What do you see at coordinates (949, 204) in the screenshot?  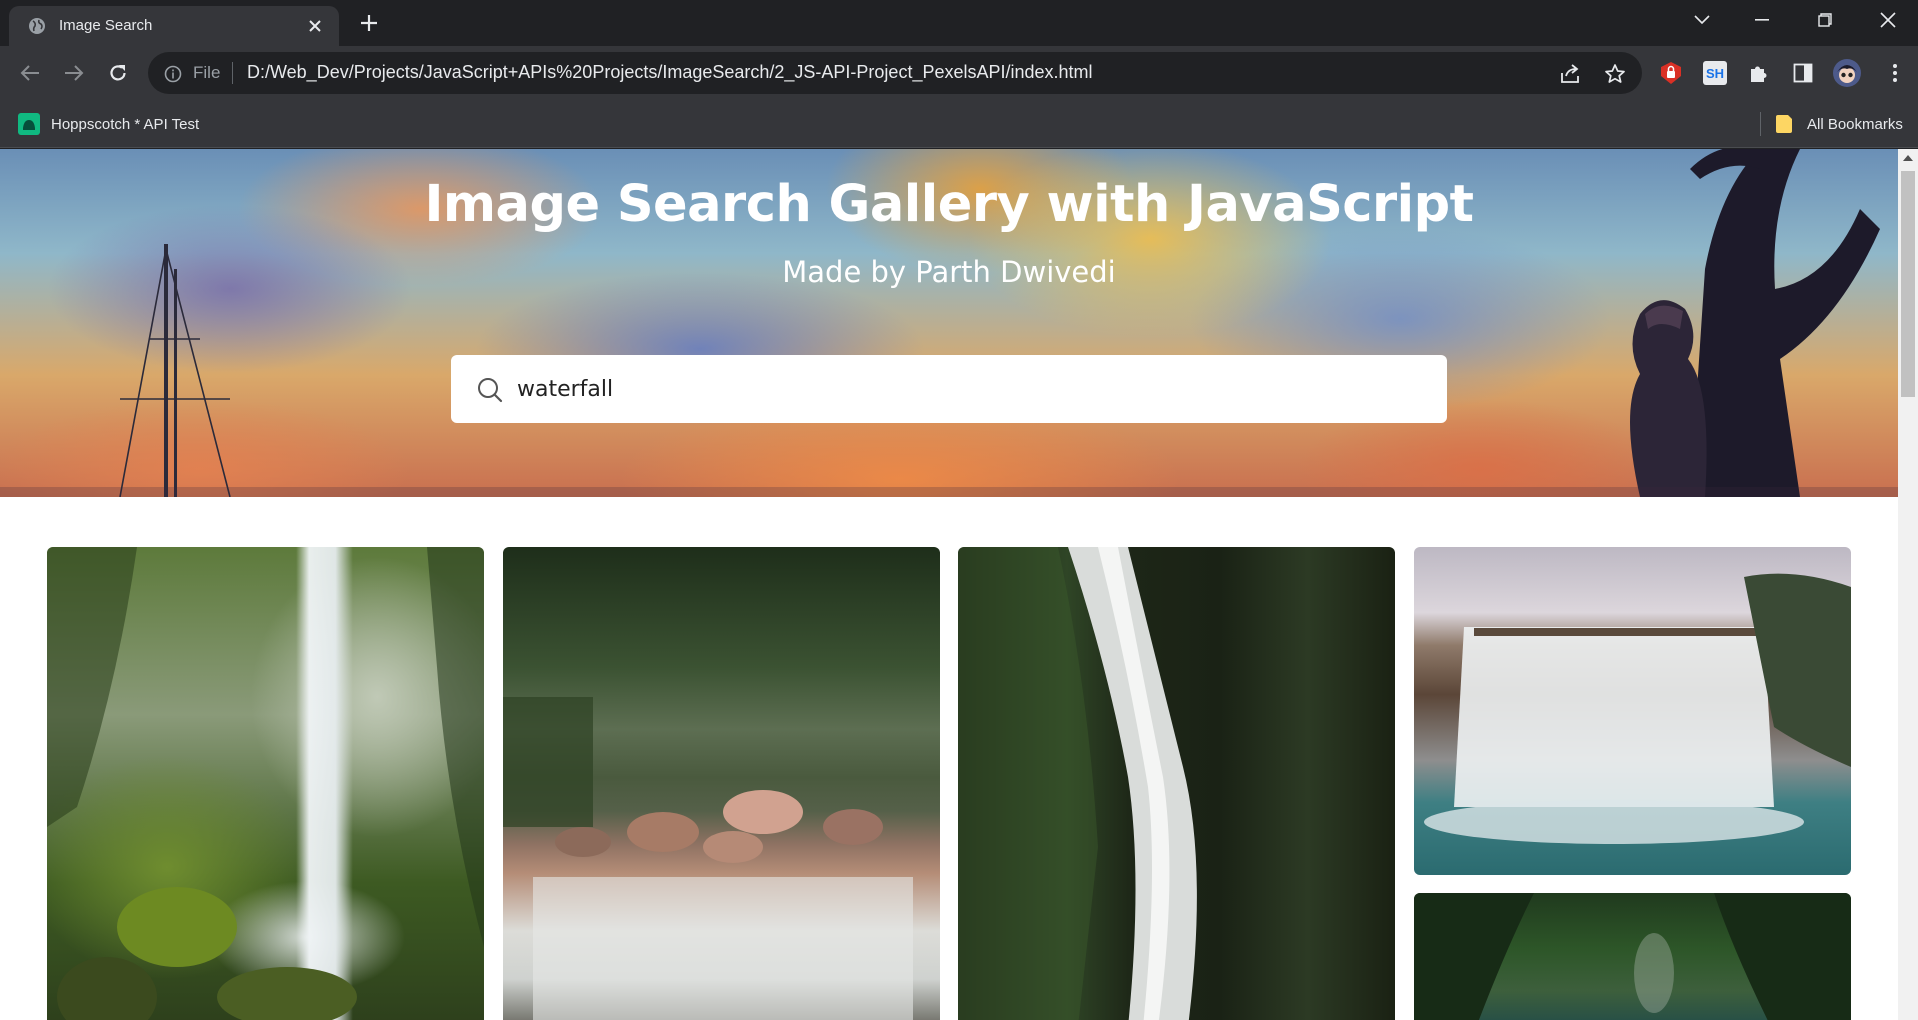 I see `page-title: Image Search Gallery with JavaScript` at bounding box center [949, 204].